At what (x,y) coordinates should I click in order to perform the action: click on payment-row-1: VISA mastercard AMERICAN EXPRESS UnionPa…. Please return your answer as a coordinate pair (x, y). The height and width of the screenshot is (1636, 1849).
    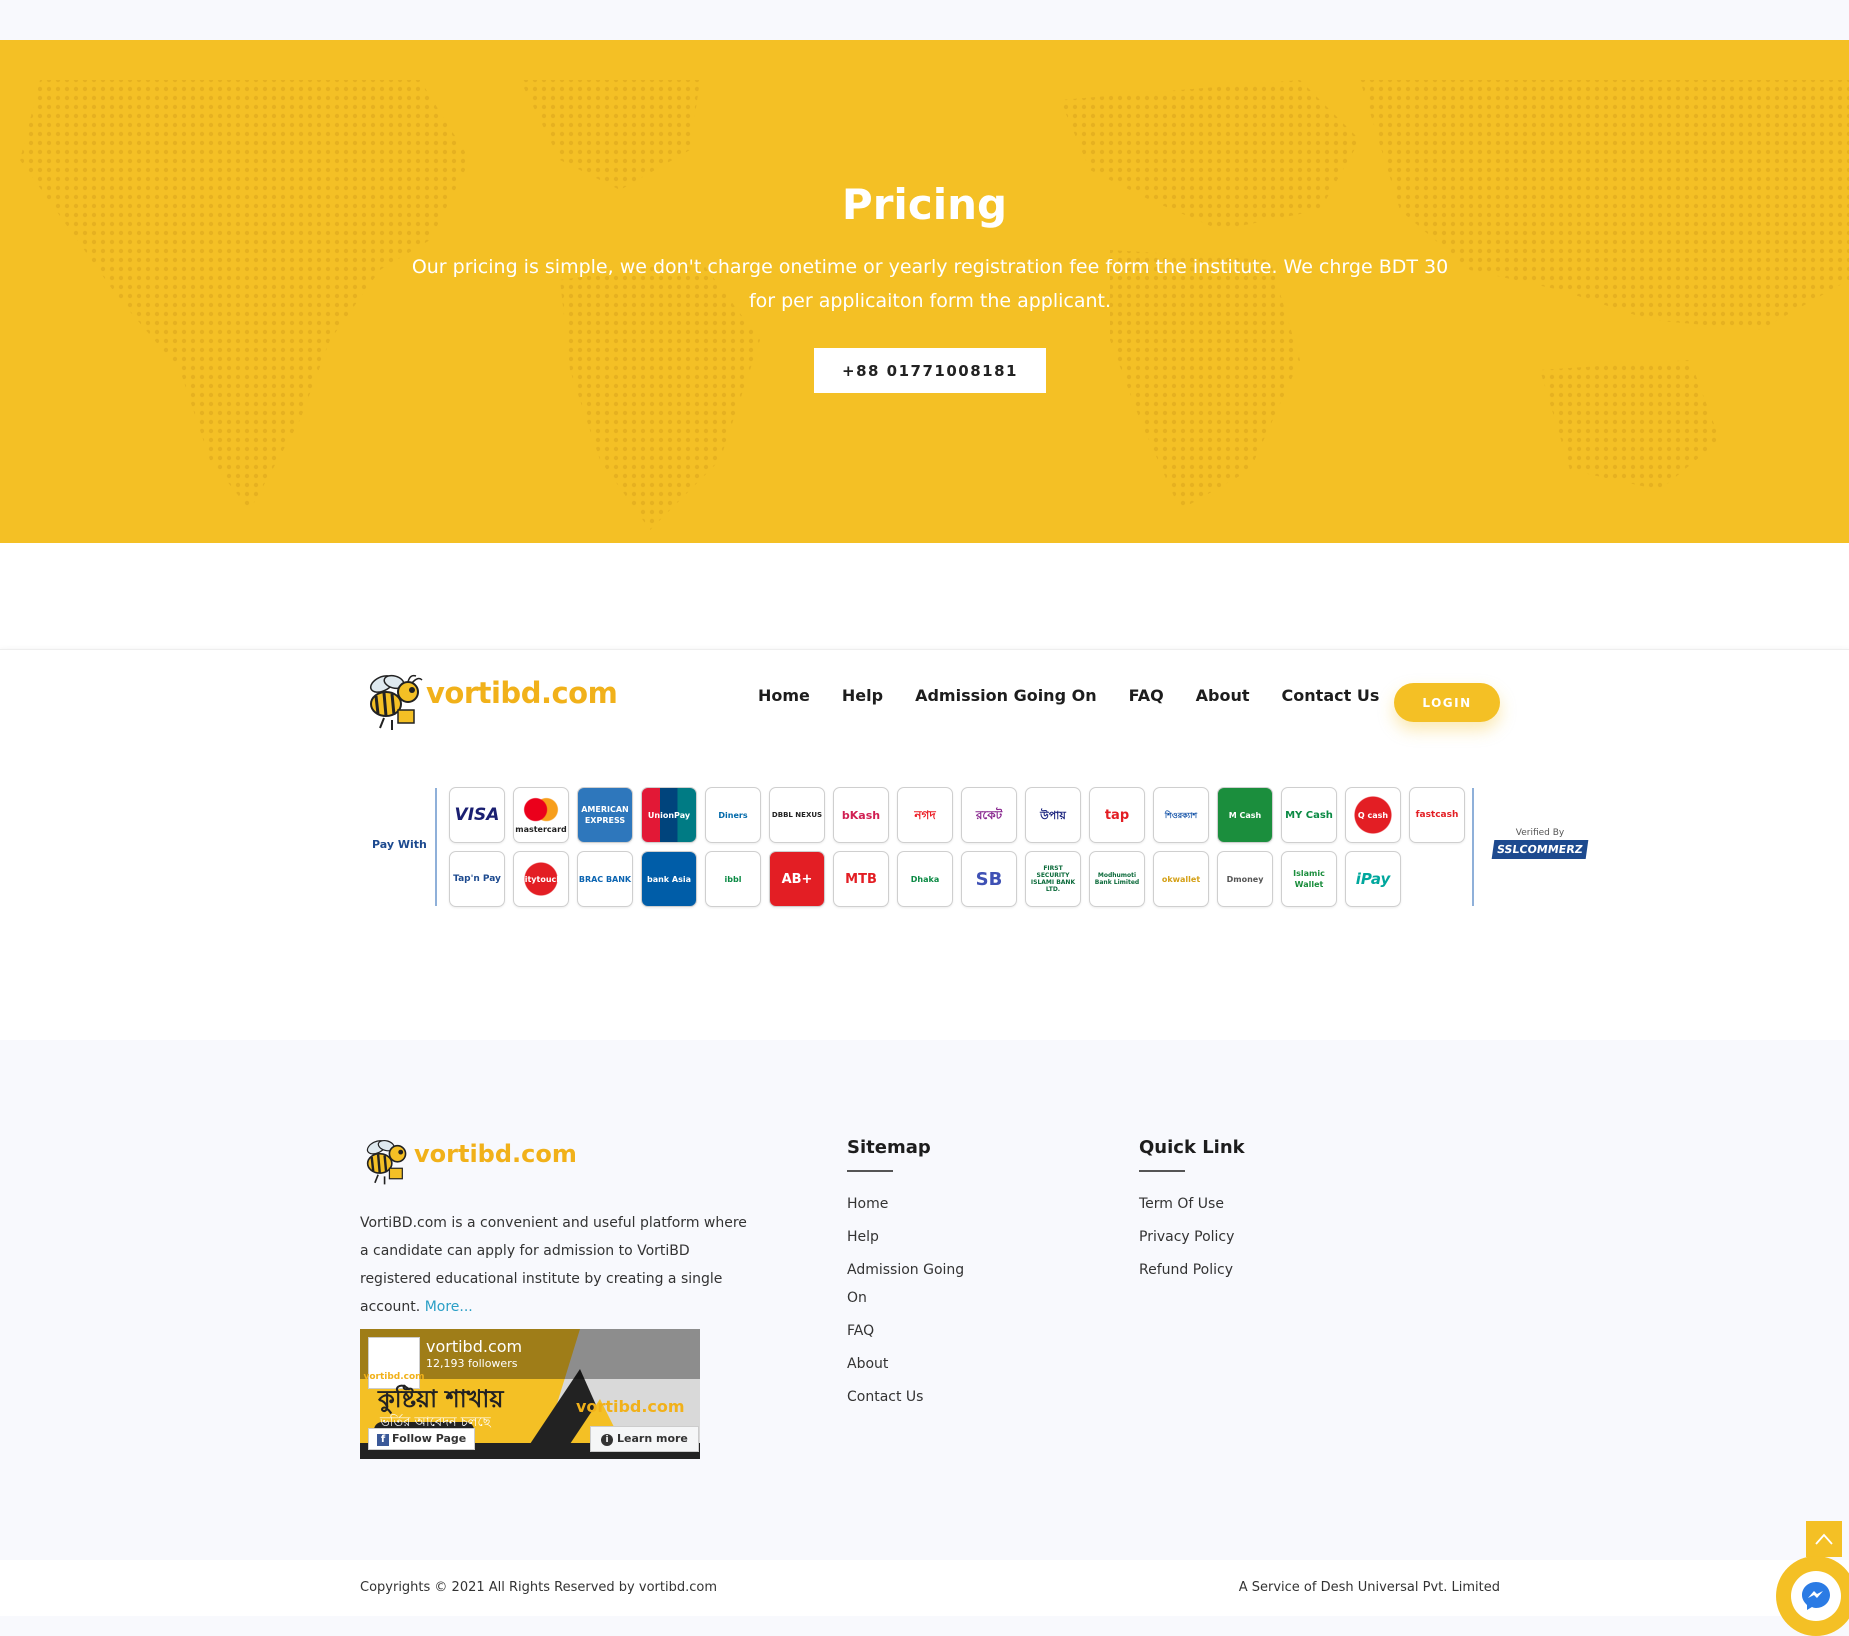
    Looking at the image, I should click on (957, 815).